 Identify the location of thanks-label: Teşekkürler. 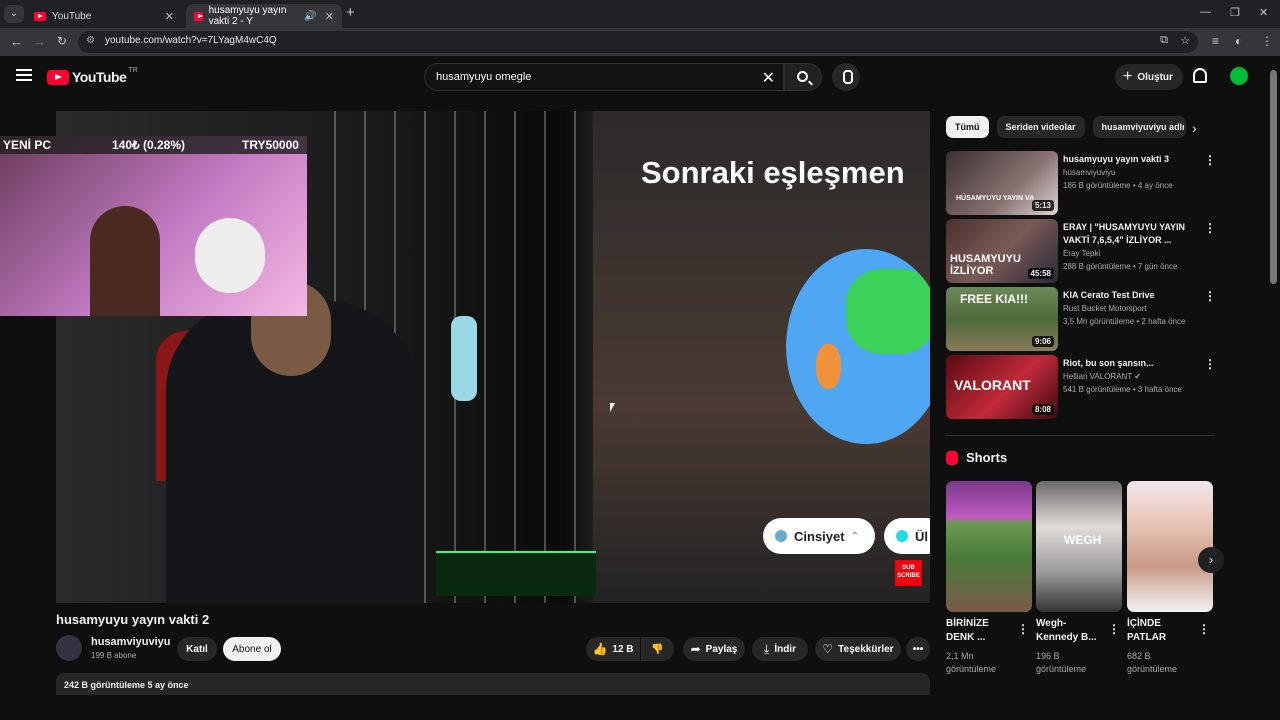
(866, 649).